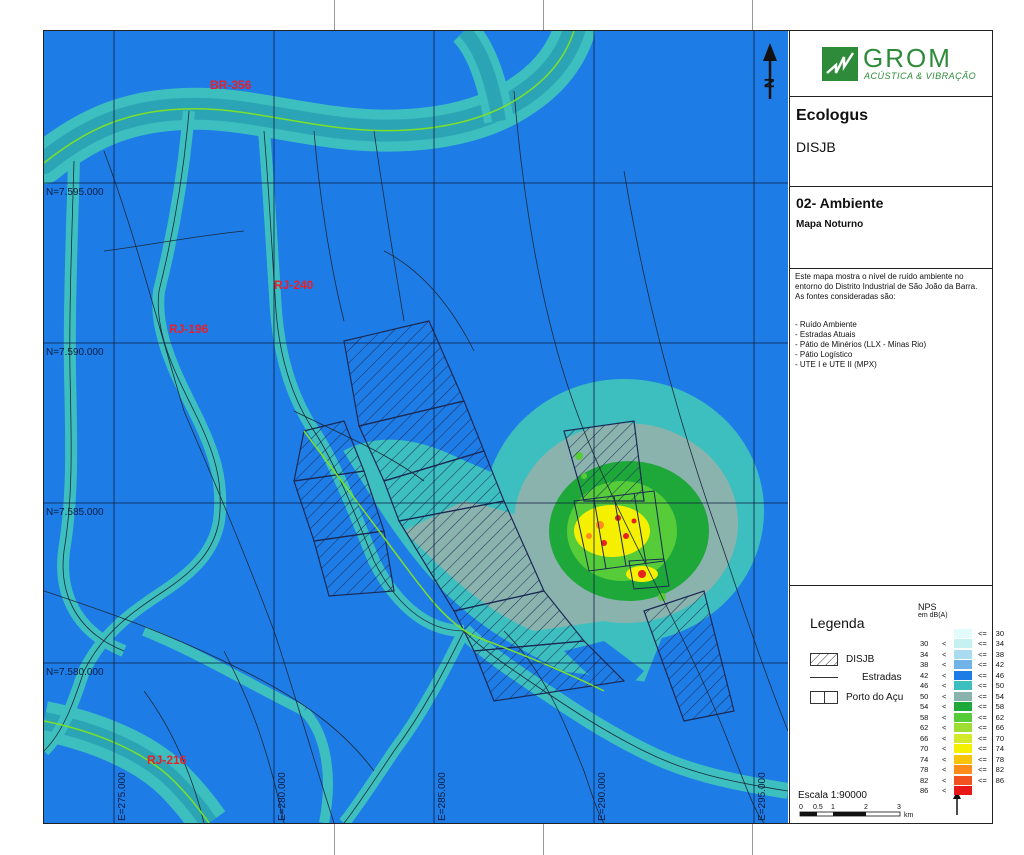 This screenshot has height=855, width=1024. Describe the element at coordinates (999, 685) in the screenshot. I see `nps-to-value: 50` at that location.